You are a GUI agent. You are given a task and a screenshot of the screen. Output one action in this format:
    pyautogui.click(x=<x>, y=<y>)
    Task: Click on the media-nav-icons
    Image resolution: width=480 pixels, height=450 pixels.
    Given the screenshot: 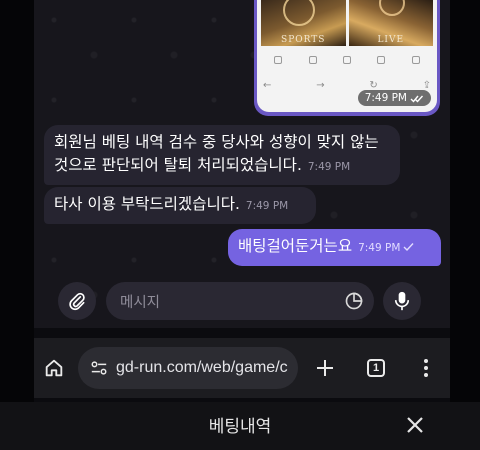 What is the action you would take?
    pyautogui.click(x=347, y=60)
    